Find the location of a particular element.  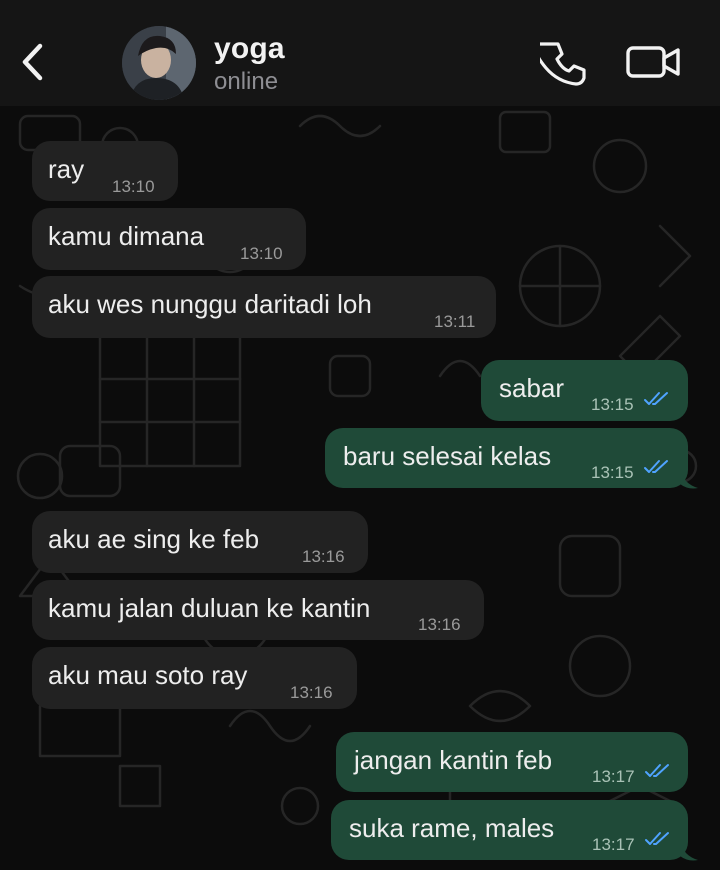

contact-status: online is located at coordinates (246, 81).